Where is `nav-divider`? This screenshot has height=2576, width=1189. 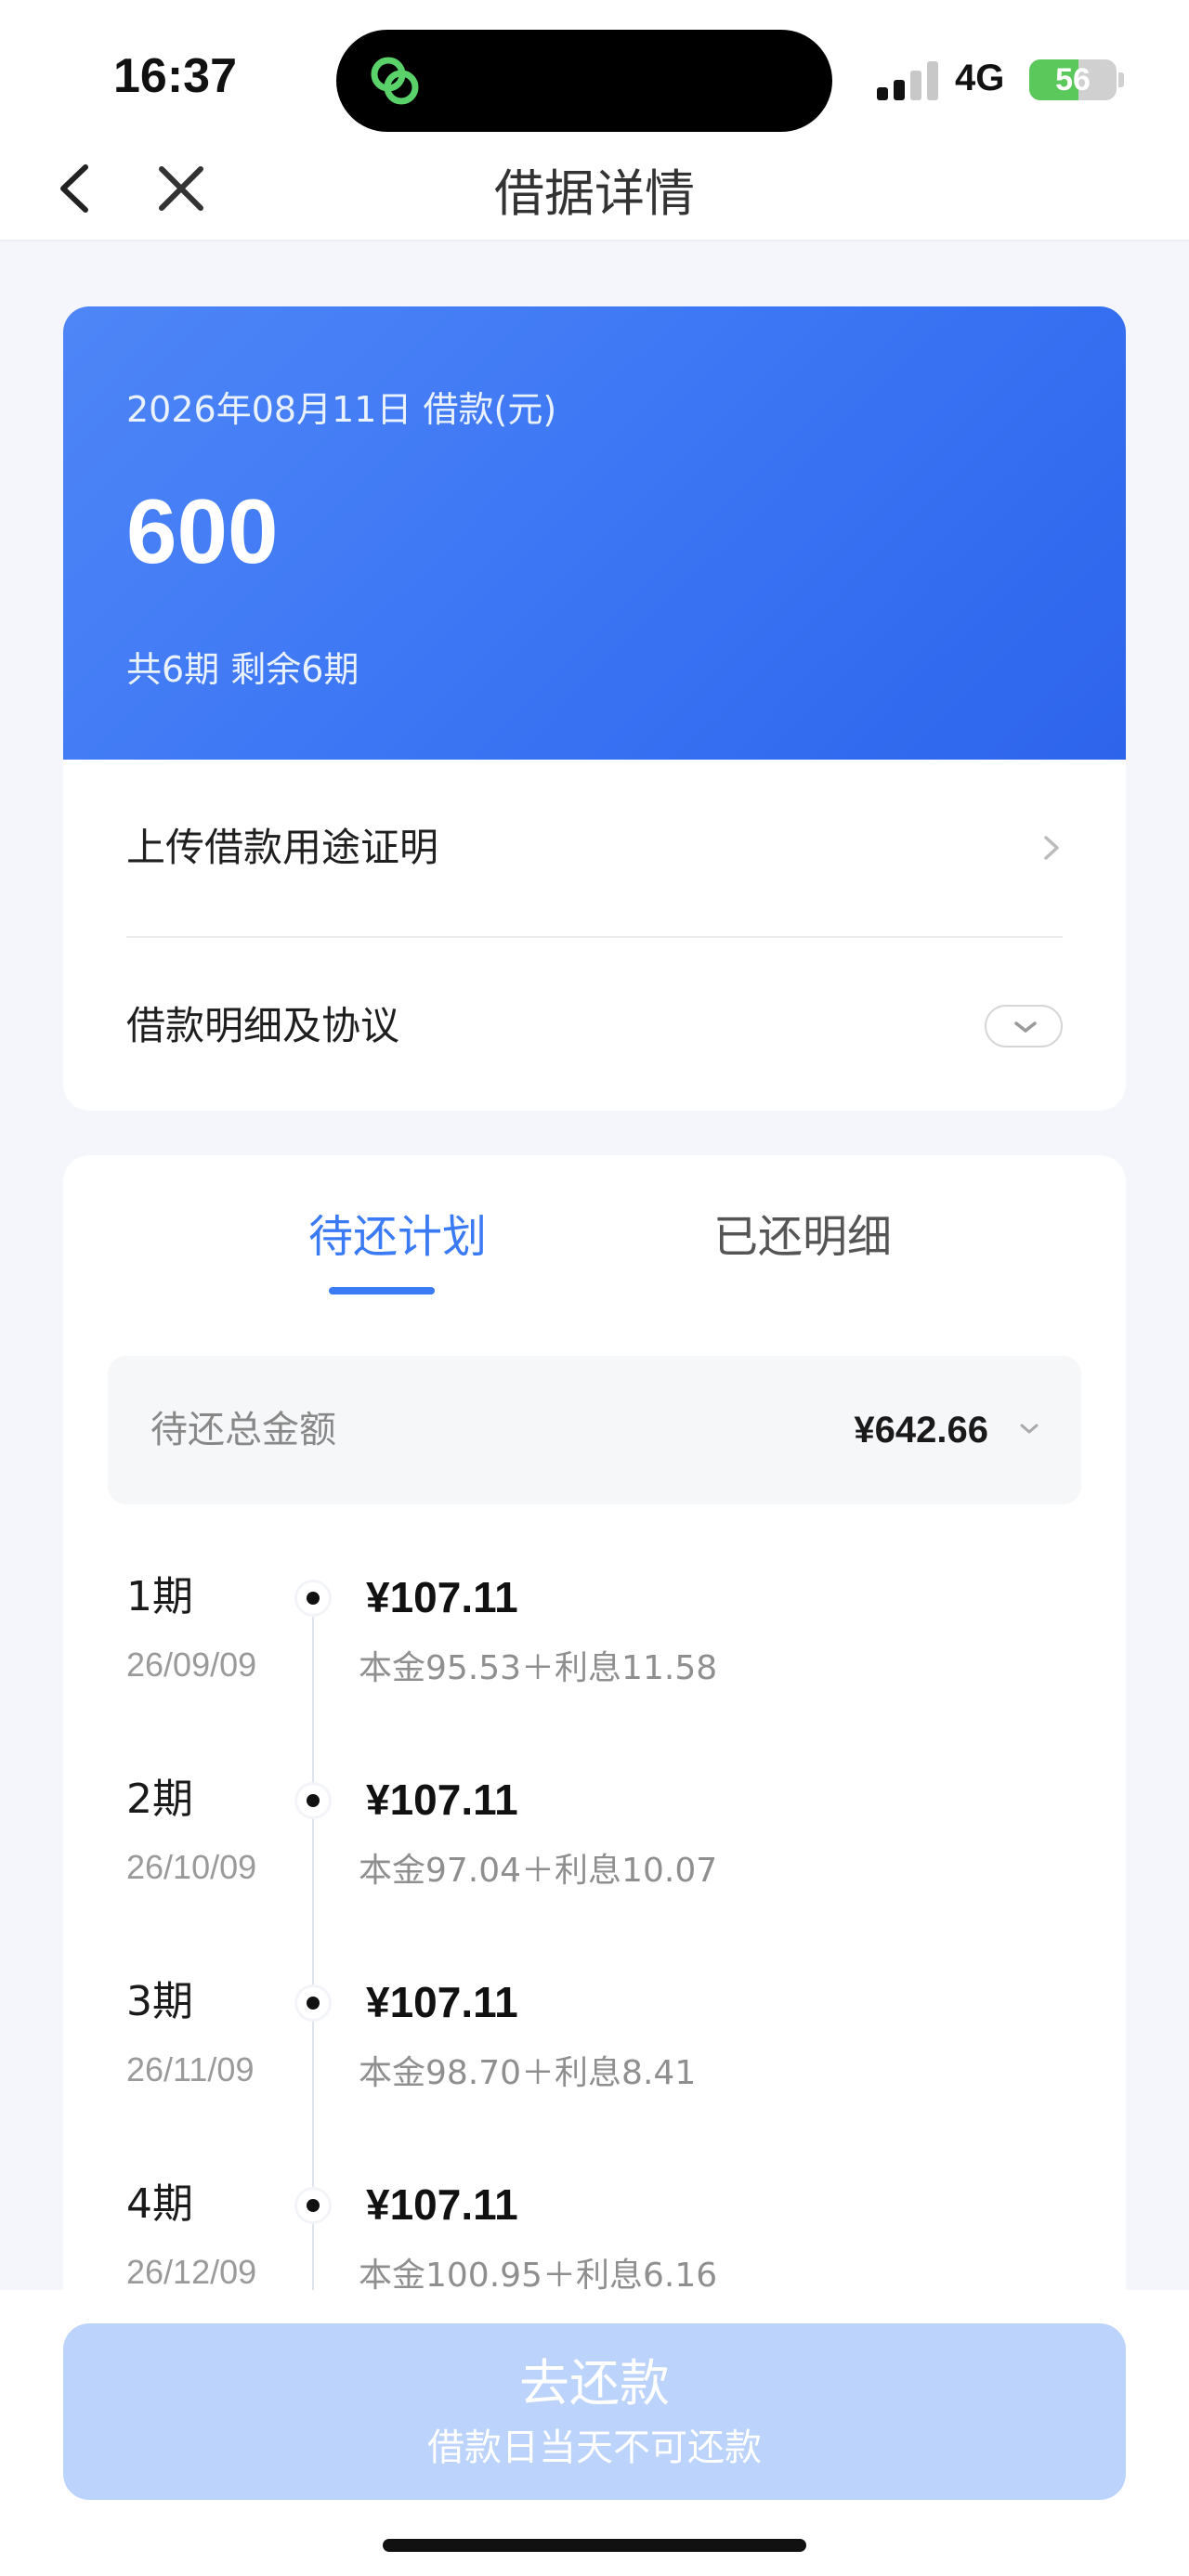
nav-divider is located at coordinates (594, 240).